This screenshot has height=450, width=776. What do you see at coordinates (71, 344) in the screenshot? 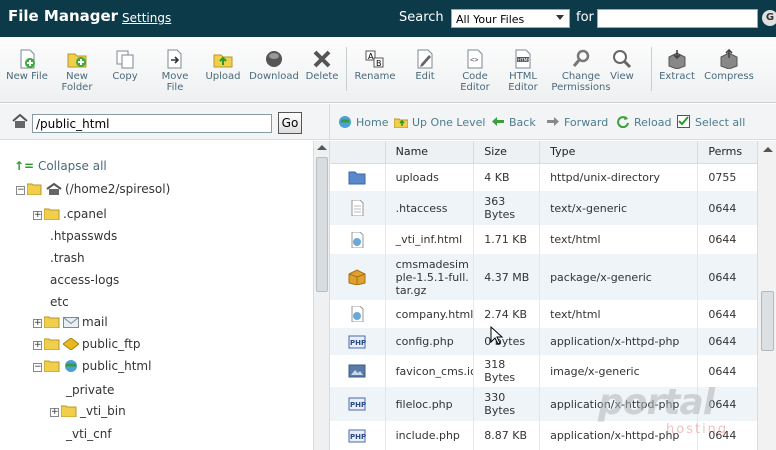
I see `ftp-icon` at bounding box center [71, 344].